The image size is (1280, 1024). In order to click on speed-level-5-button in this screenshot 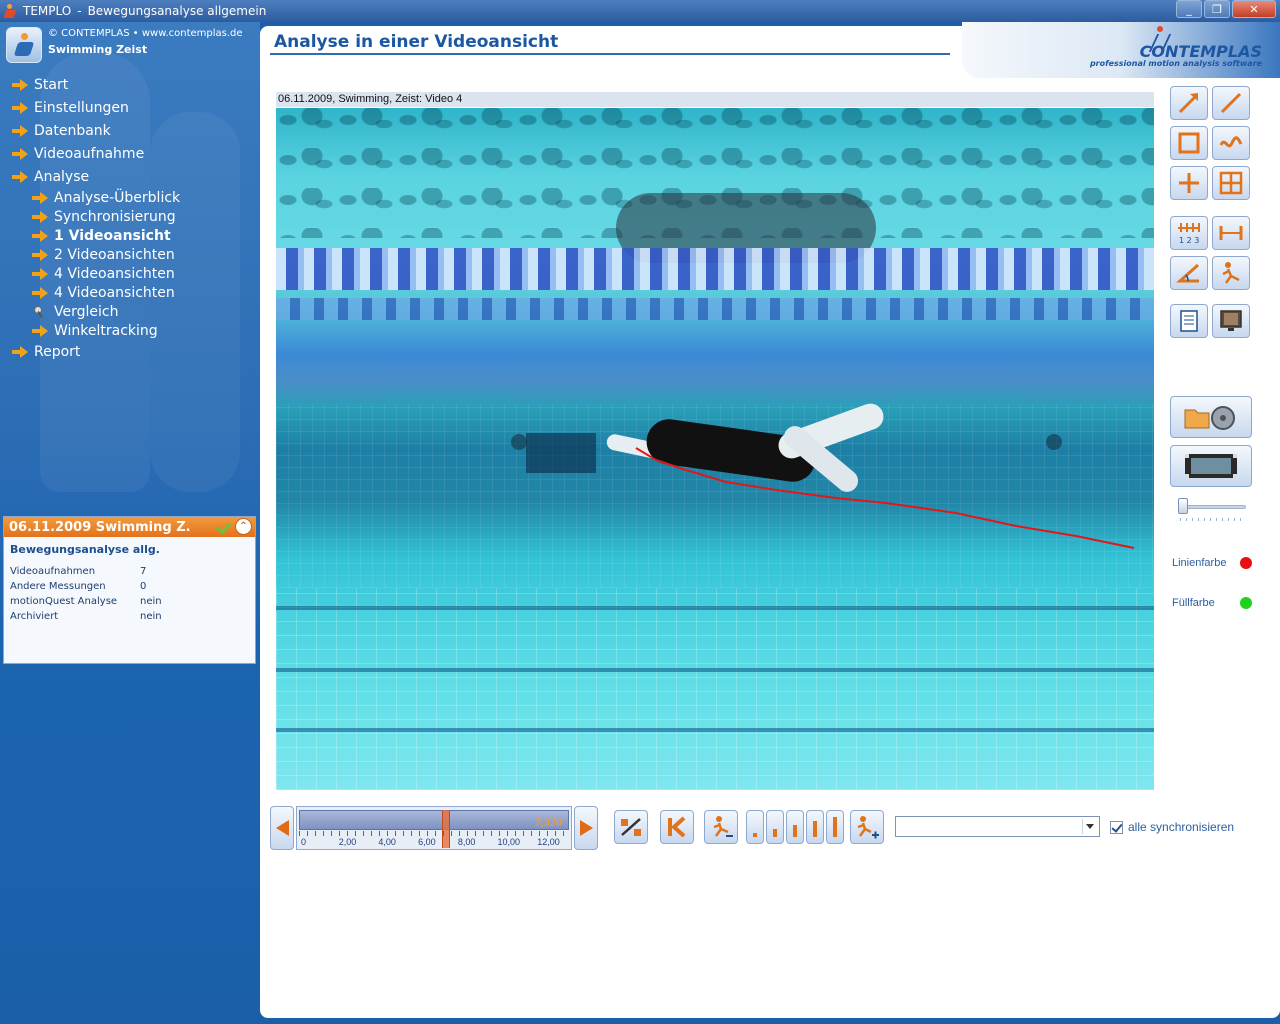, I will do `click(835, 827)`.